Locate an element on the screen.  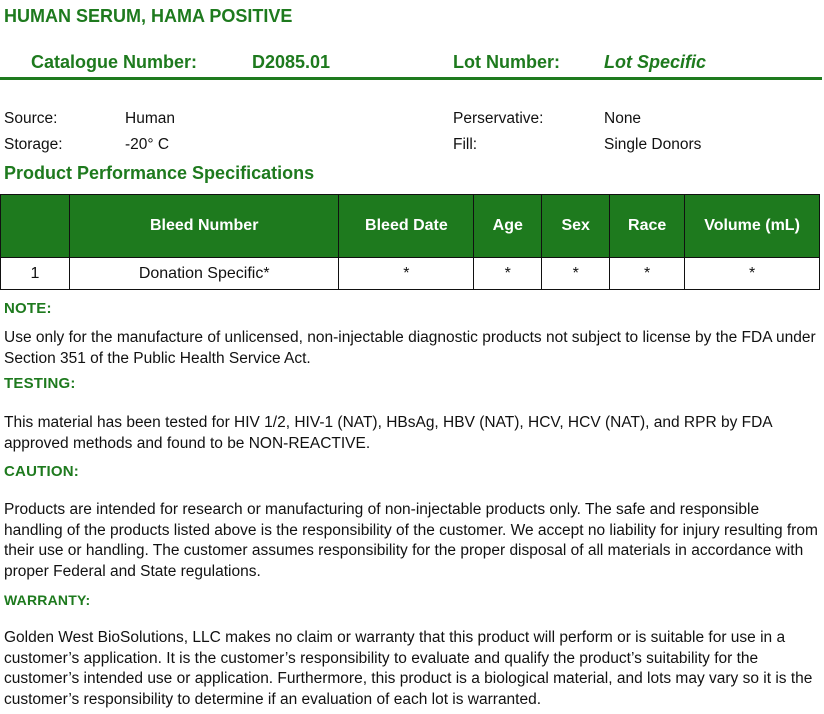
table-row: 1 Donation Specific* * * * * * is located at coordinates (410, 273).